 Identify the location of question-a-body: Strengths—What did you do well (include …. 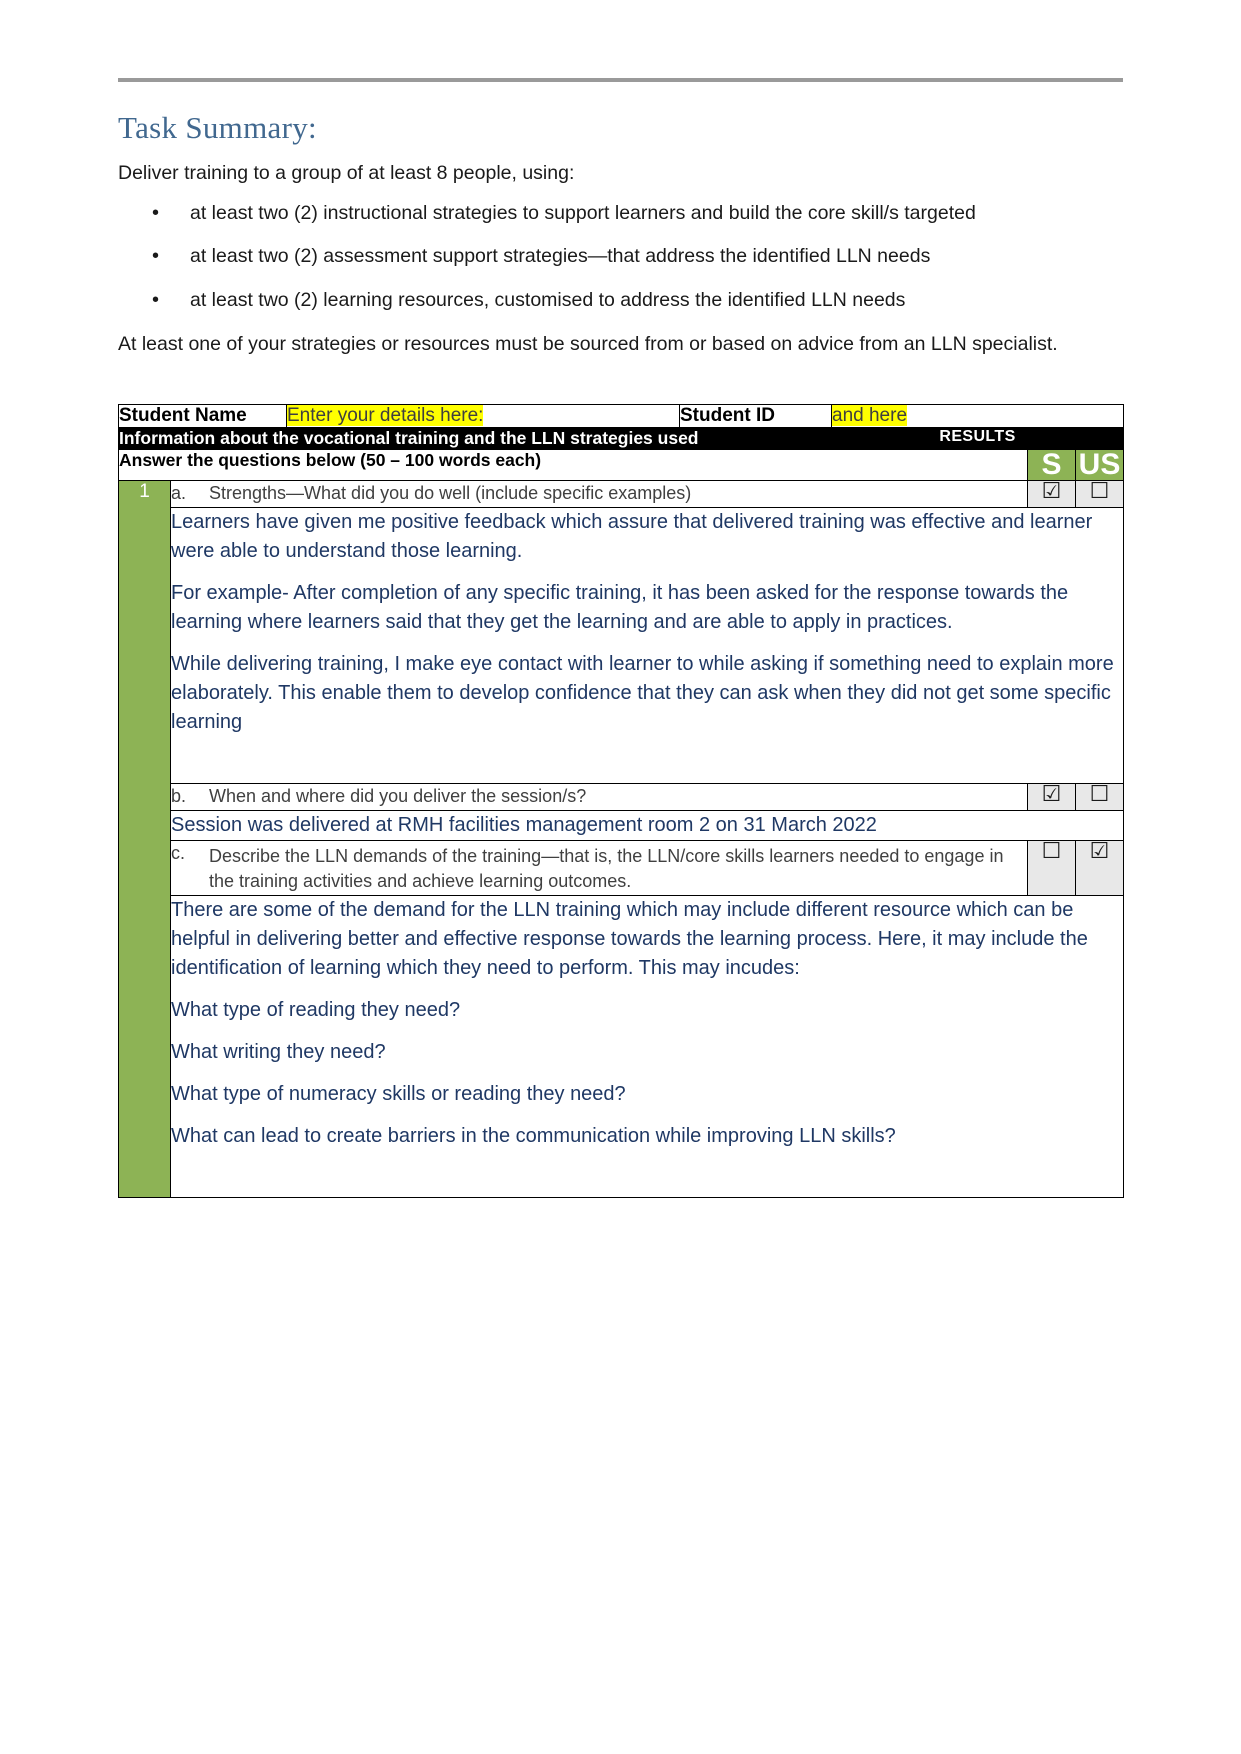
(450, 493).